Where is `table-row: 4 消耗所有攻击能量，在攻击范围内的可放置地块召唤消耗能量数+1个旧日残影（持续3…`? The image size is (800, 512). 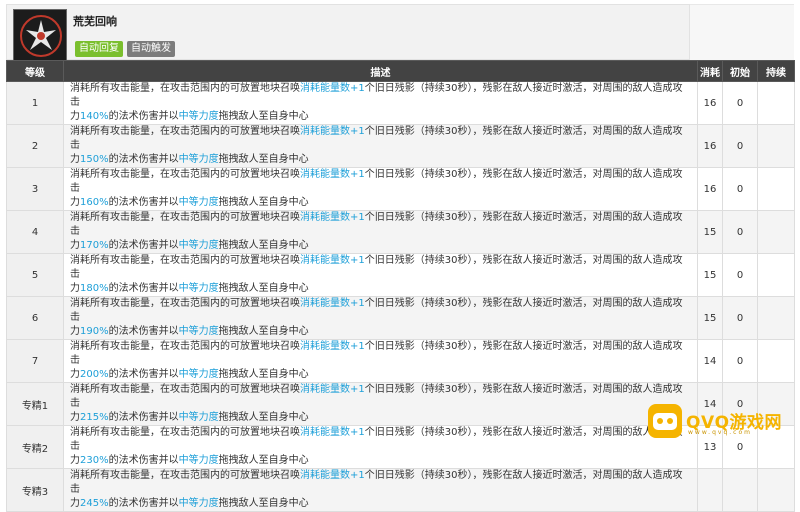 table-row: 4 消耗所有攻击能量，在攻击范围内的可放置地块召唤消耗能量数+1个旧日残影（持续3… is located at coordinates (400, 232).